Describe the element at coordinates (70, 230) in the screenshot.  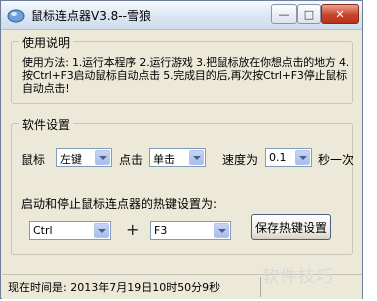
I see `hotkey-modifier-select: Ctrl` at that location.